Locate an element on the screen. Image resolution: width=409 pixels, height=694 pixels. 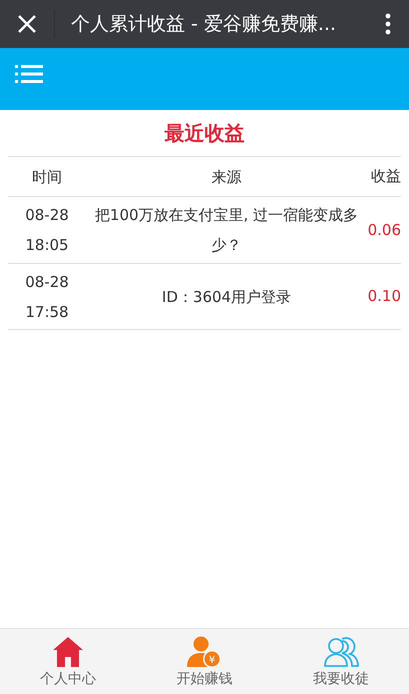
amount-text: 0.10 is located at coordinates (384, 296).